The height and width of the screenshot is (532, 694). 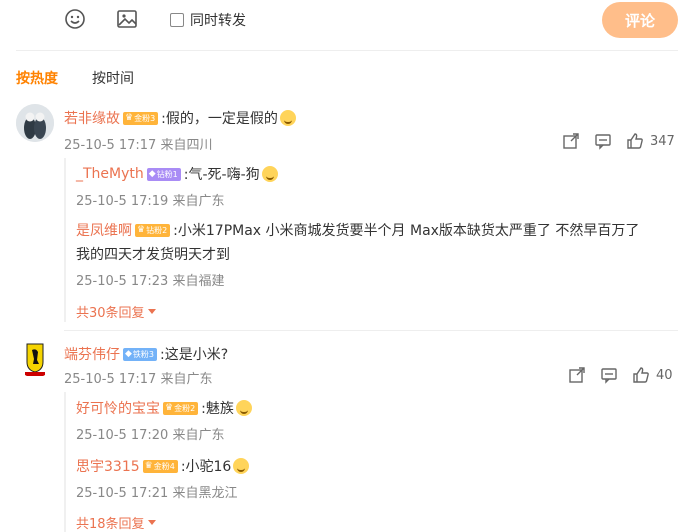 What do you see at coordinates (620, 375) in the screenshot?
I see `comment-actions: 40` at bounding box center [620, 375].